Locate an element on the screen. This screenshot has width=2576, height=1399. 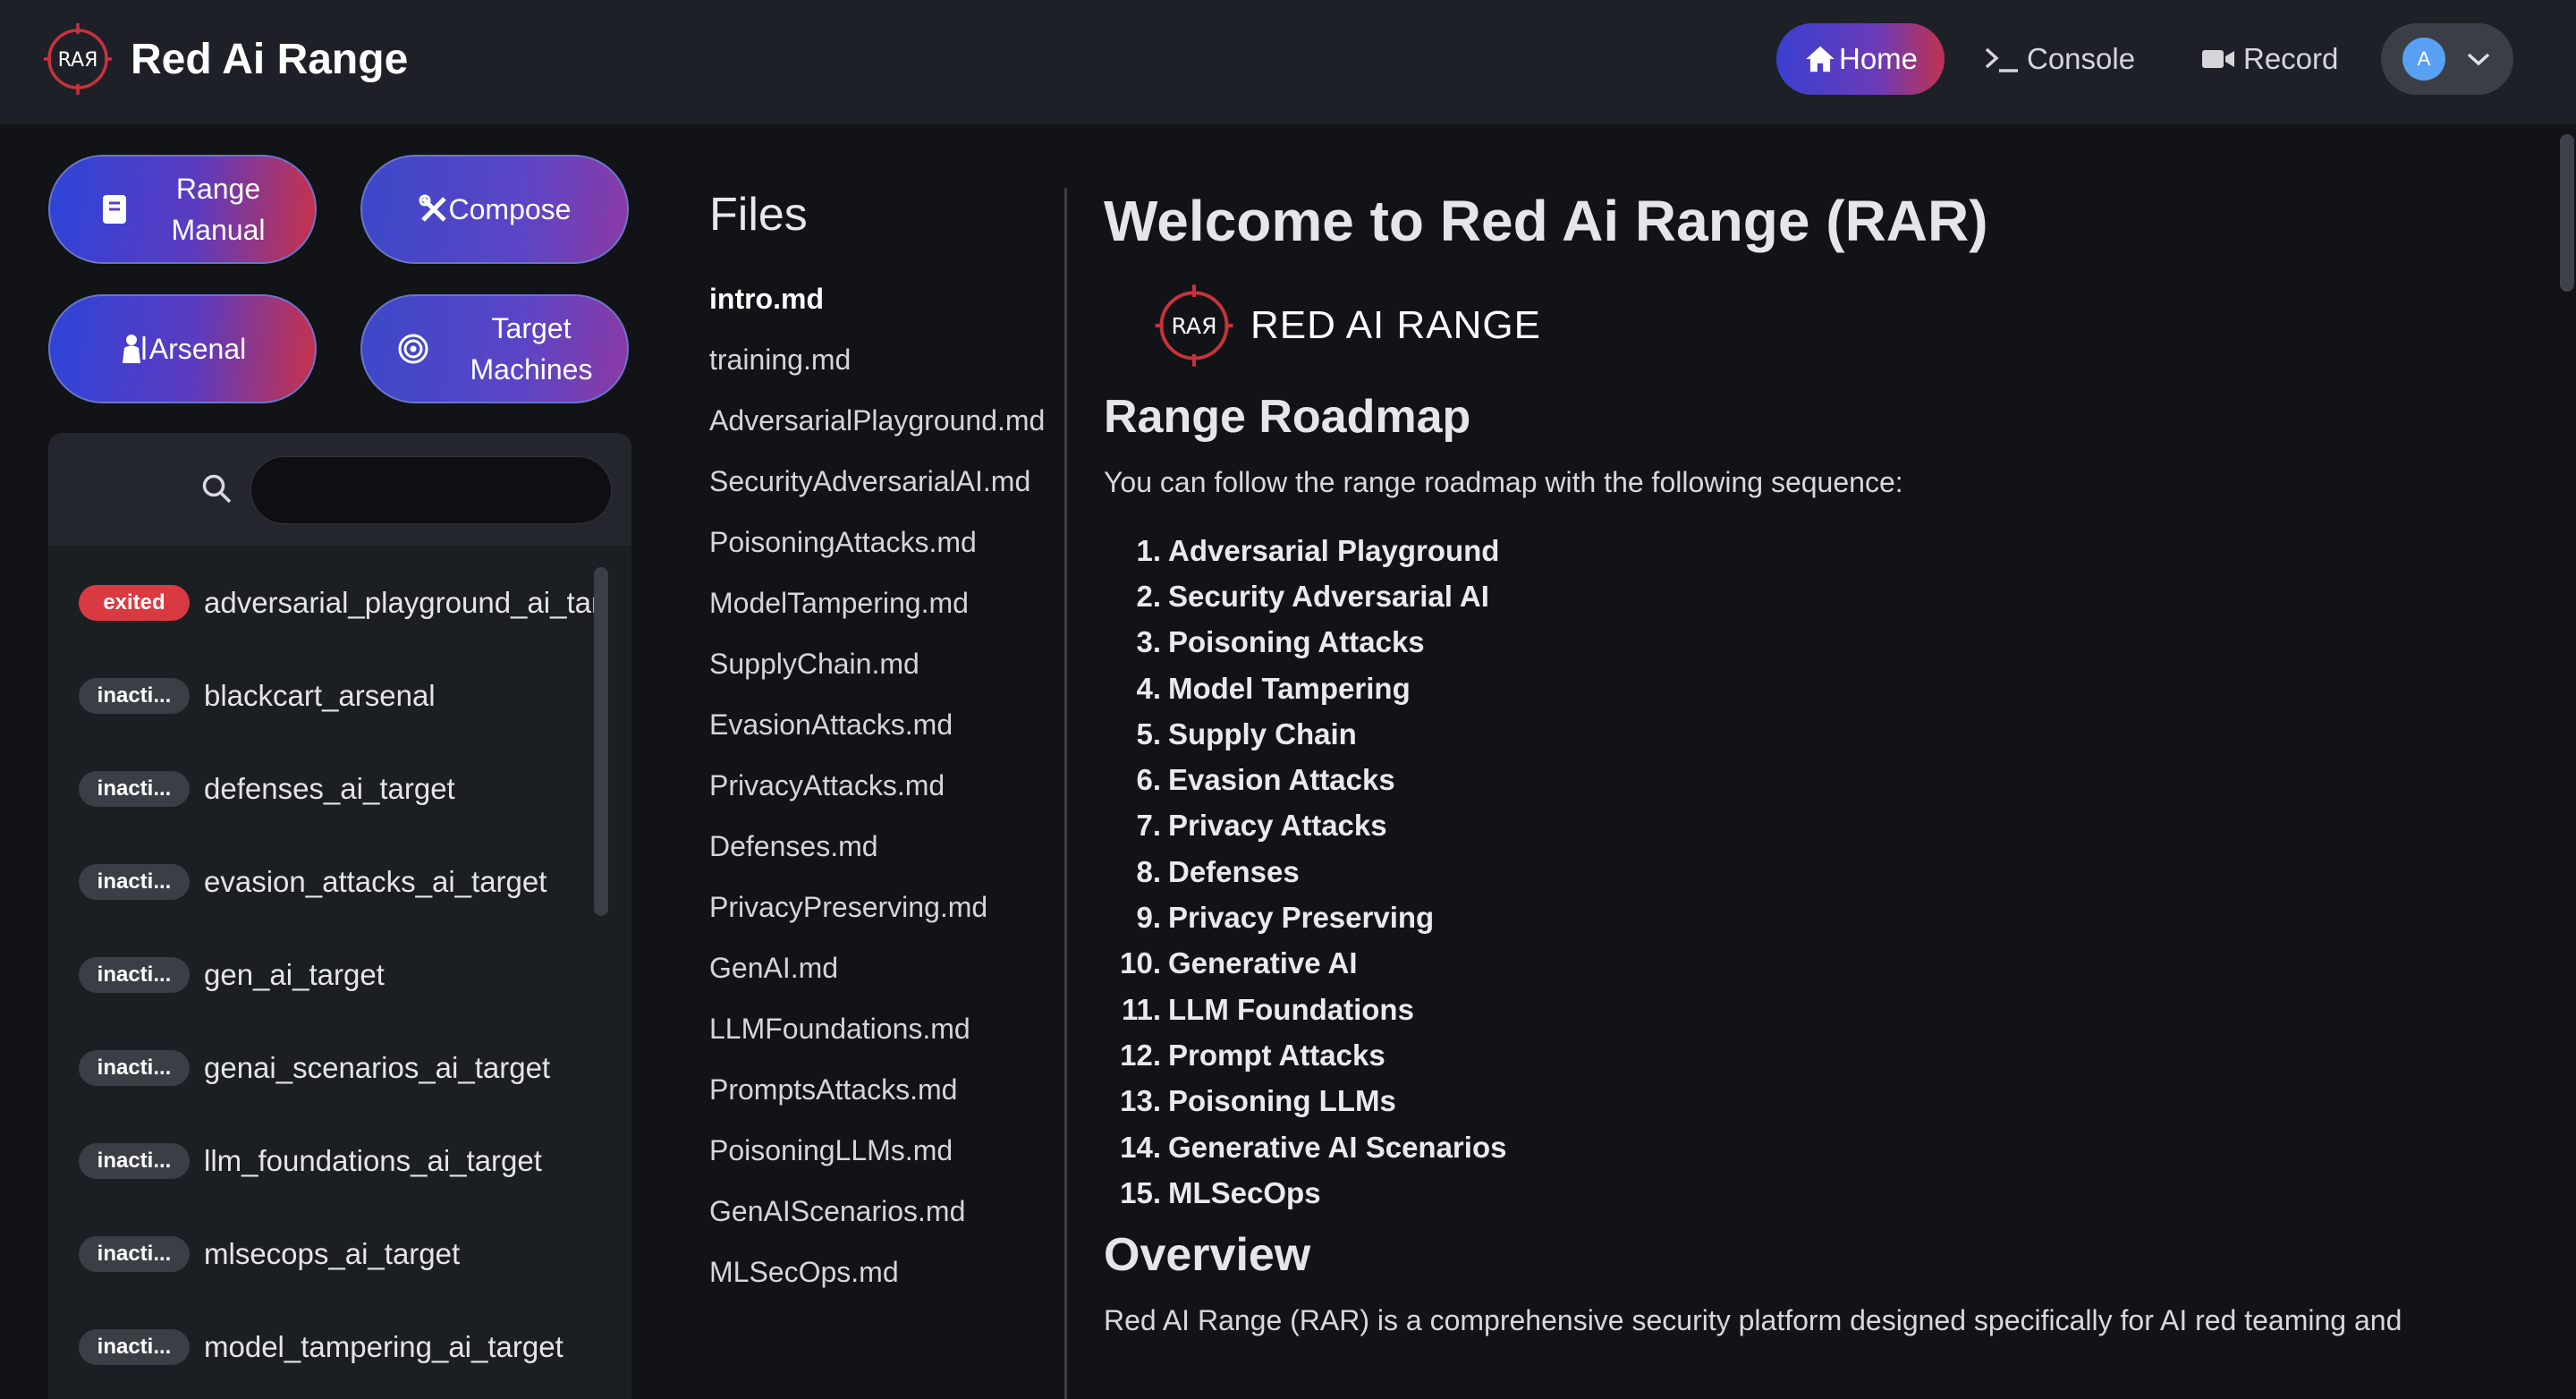
brand: RAЯ Red Ai Range is located at coordinates (225, 59).